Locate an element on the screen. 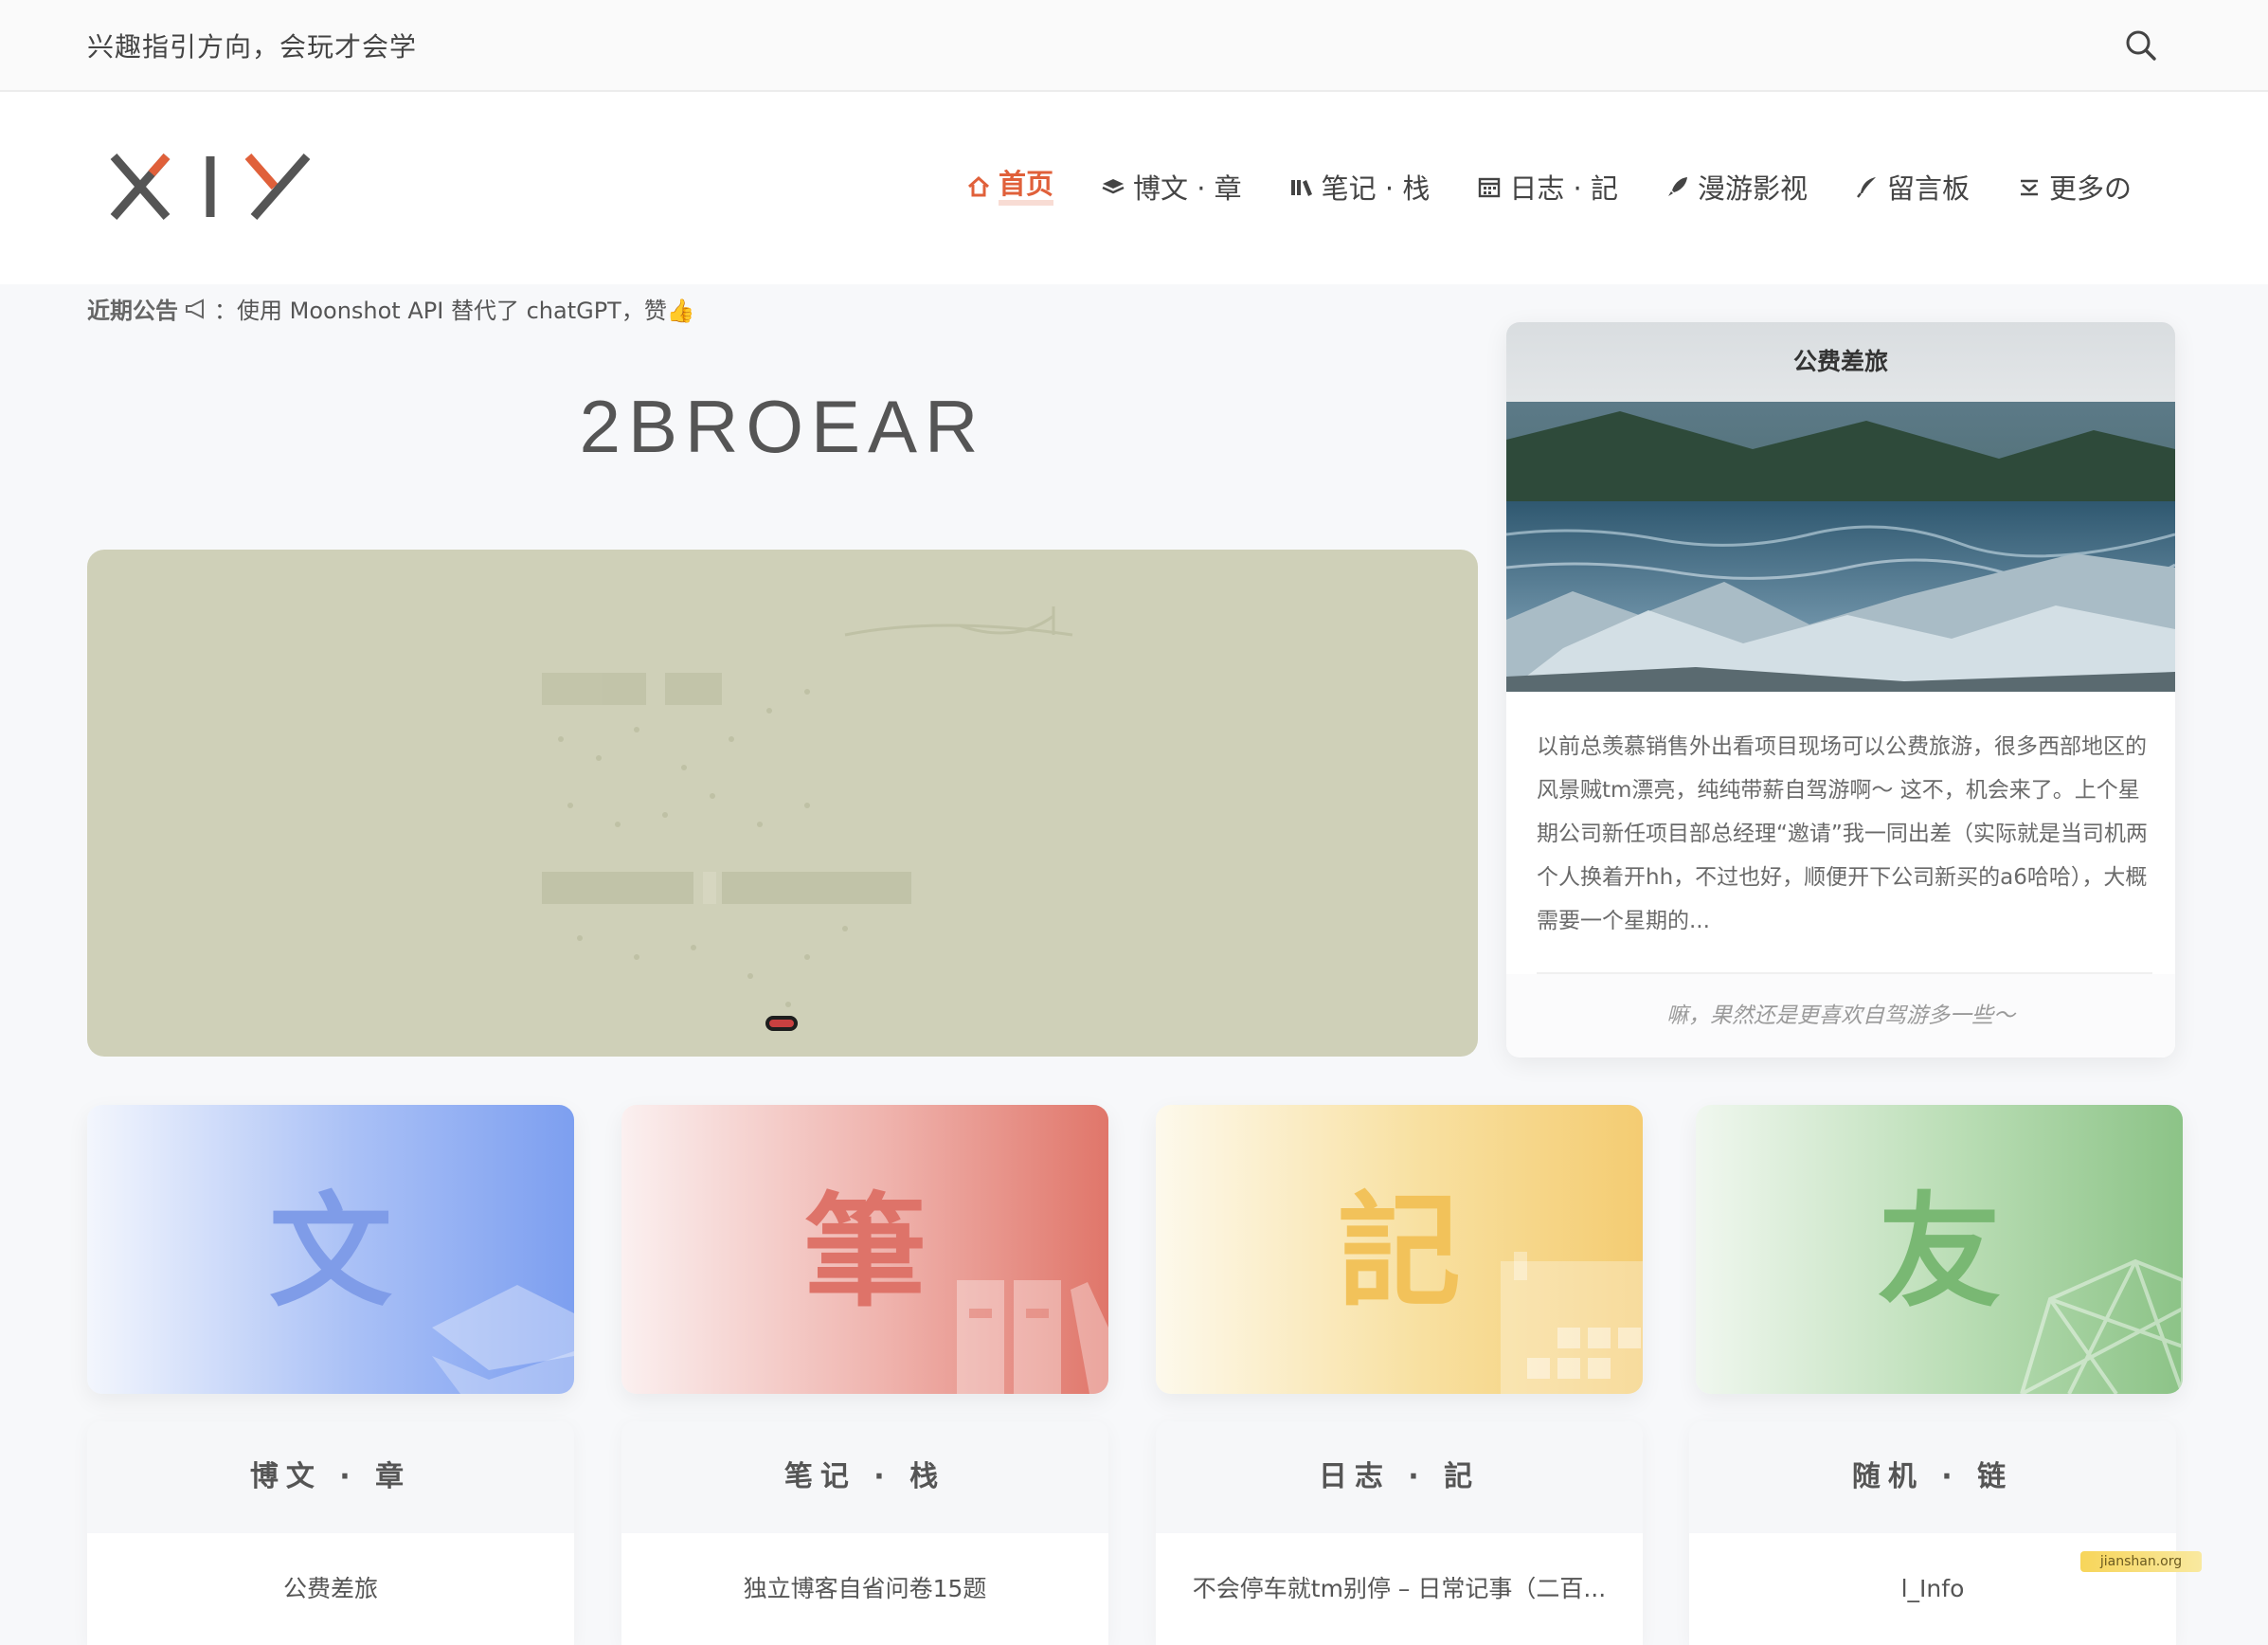 The width and height of the screenshot is (2268, 1645). rocket-icon is located at coordinates (1677, 186).